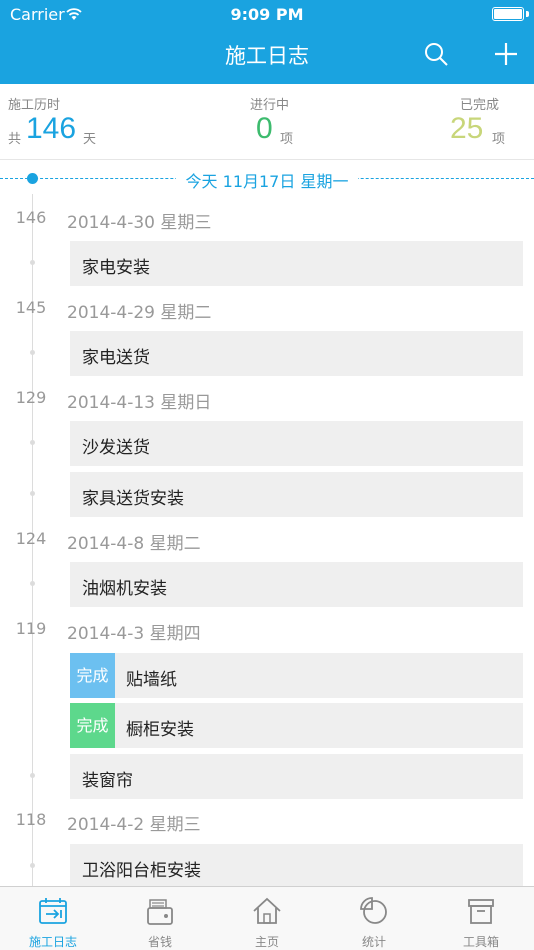 The image size is (534, 950). What do you see at coordinates (141, 871) in the screenshot?
I see `log-item-text: 卫浴阳台柜安装` at bounding box center [141, 871].